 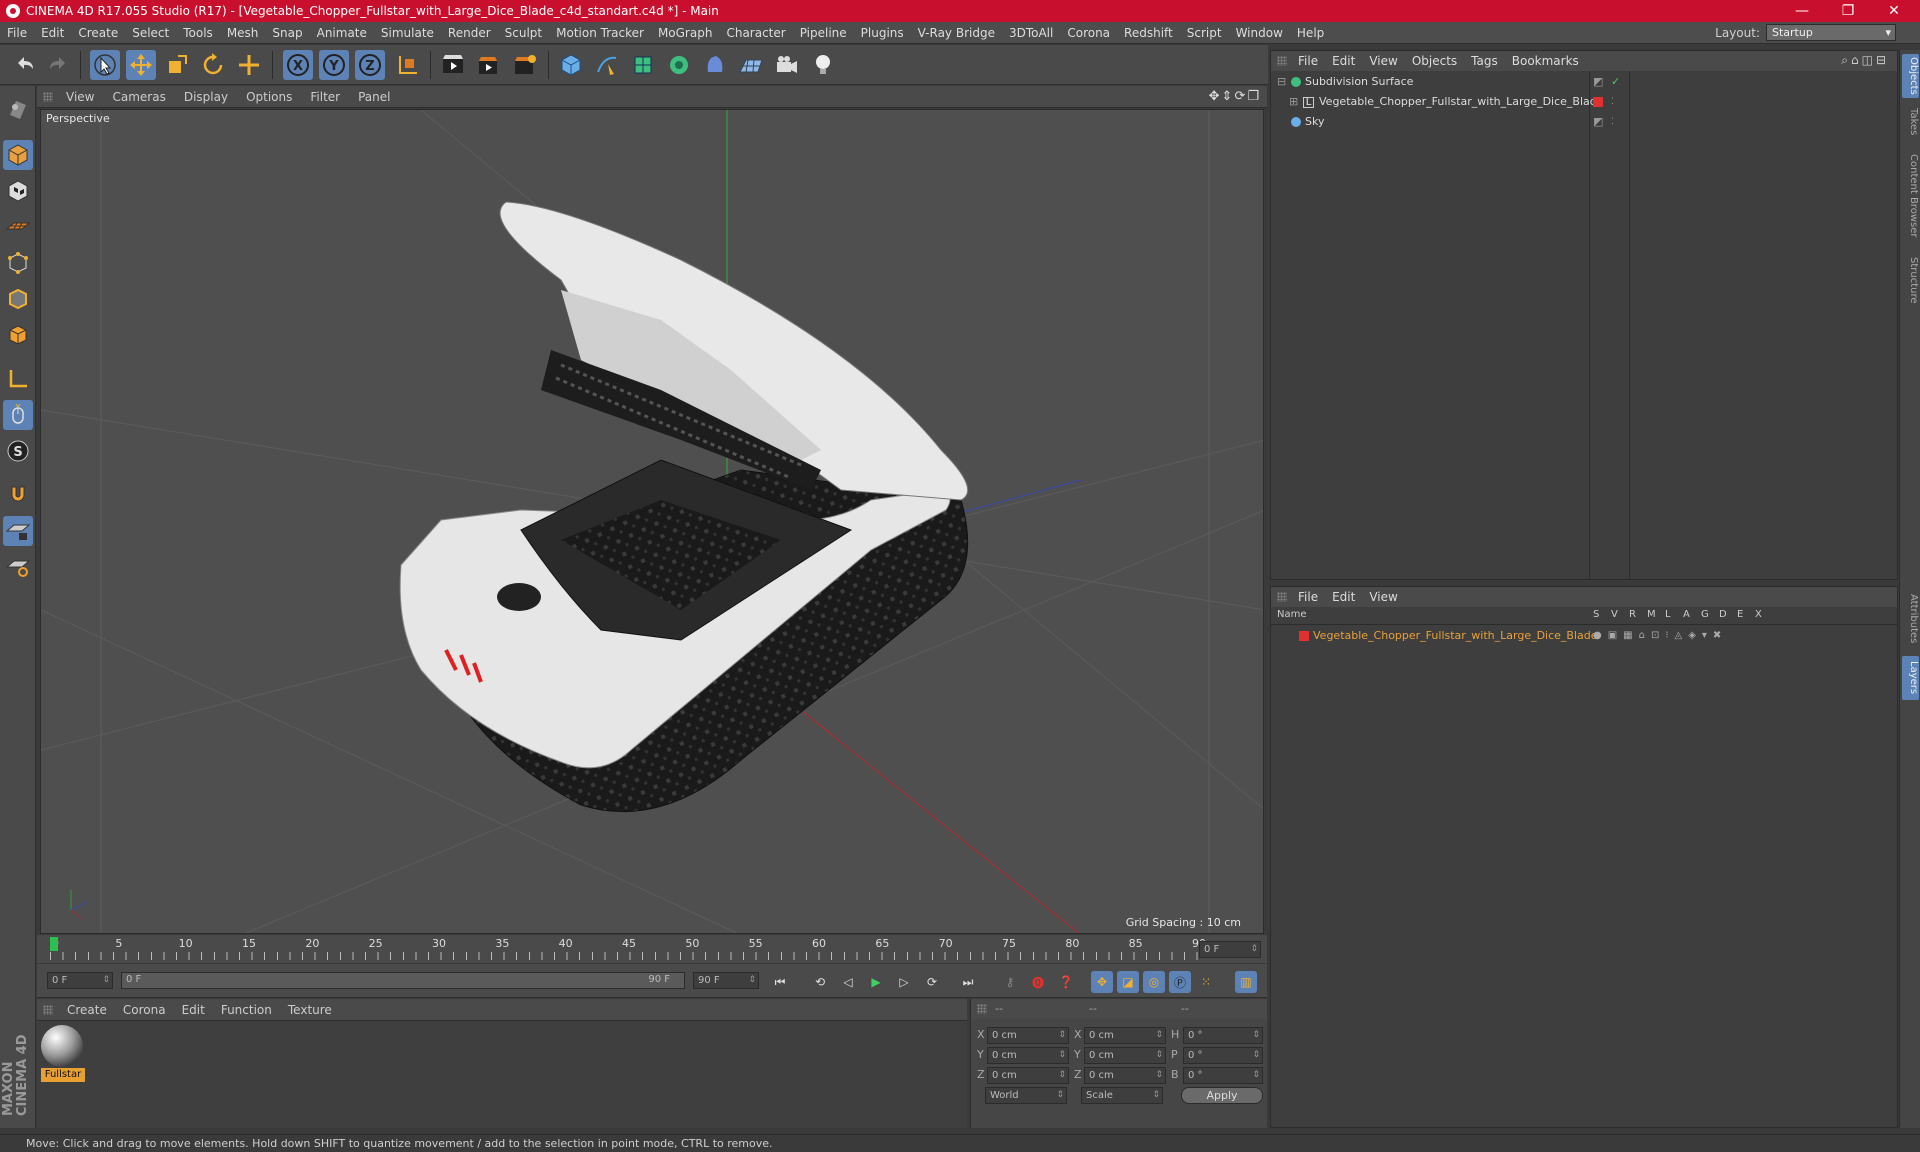 What do you see at coordinates (334, 65) in the screenshot?
I see `y-axis-button: Y` at bounding box center [334, 65].